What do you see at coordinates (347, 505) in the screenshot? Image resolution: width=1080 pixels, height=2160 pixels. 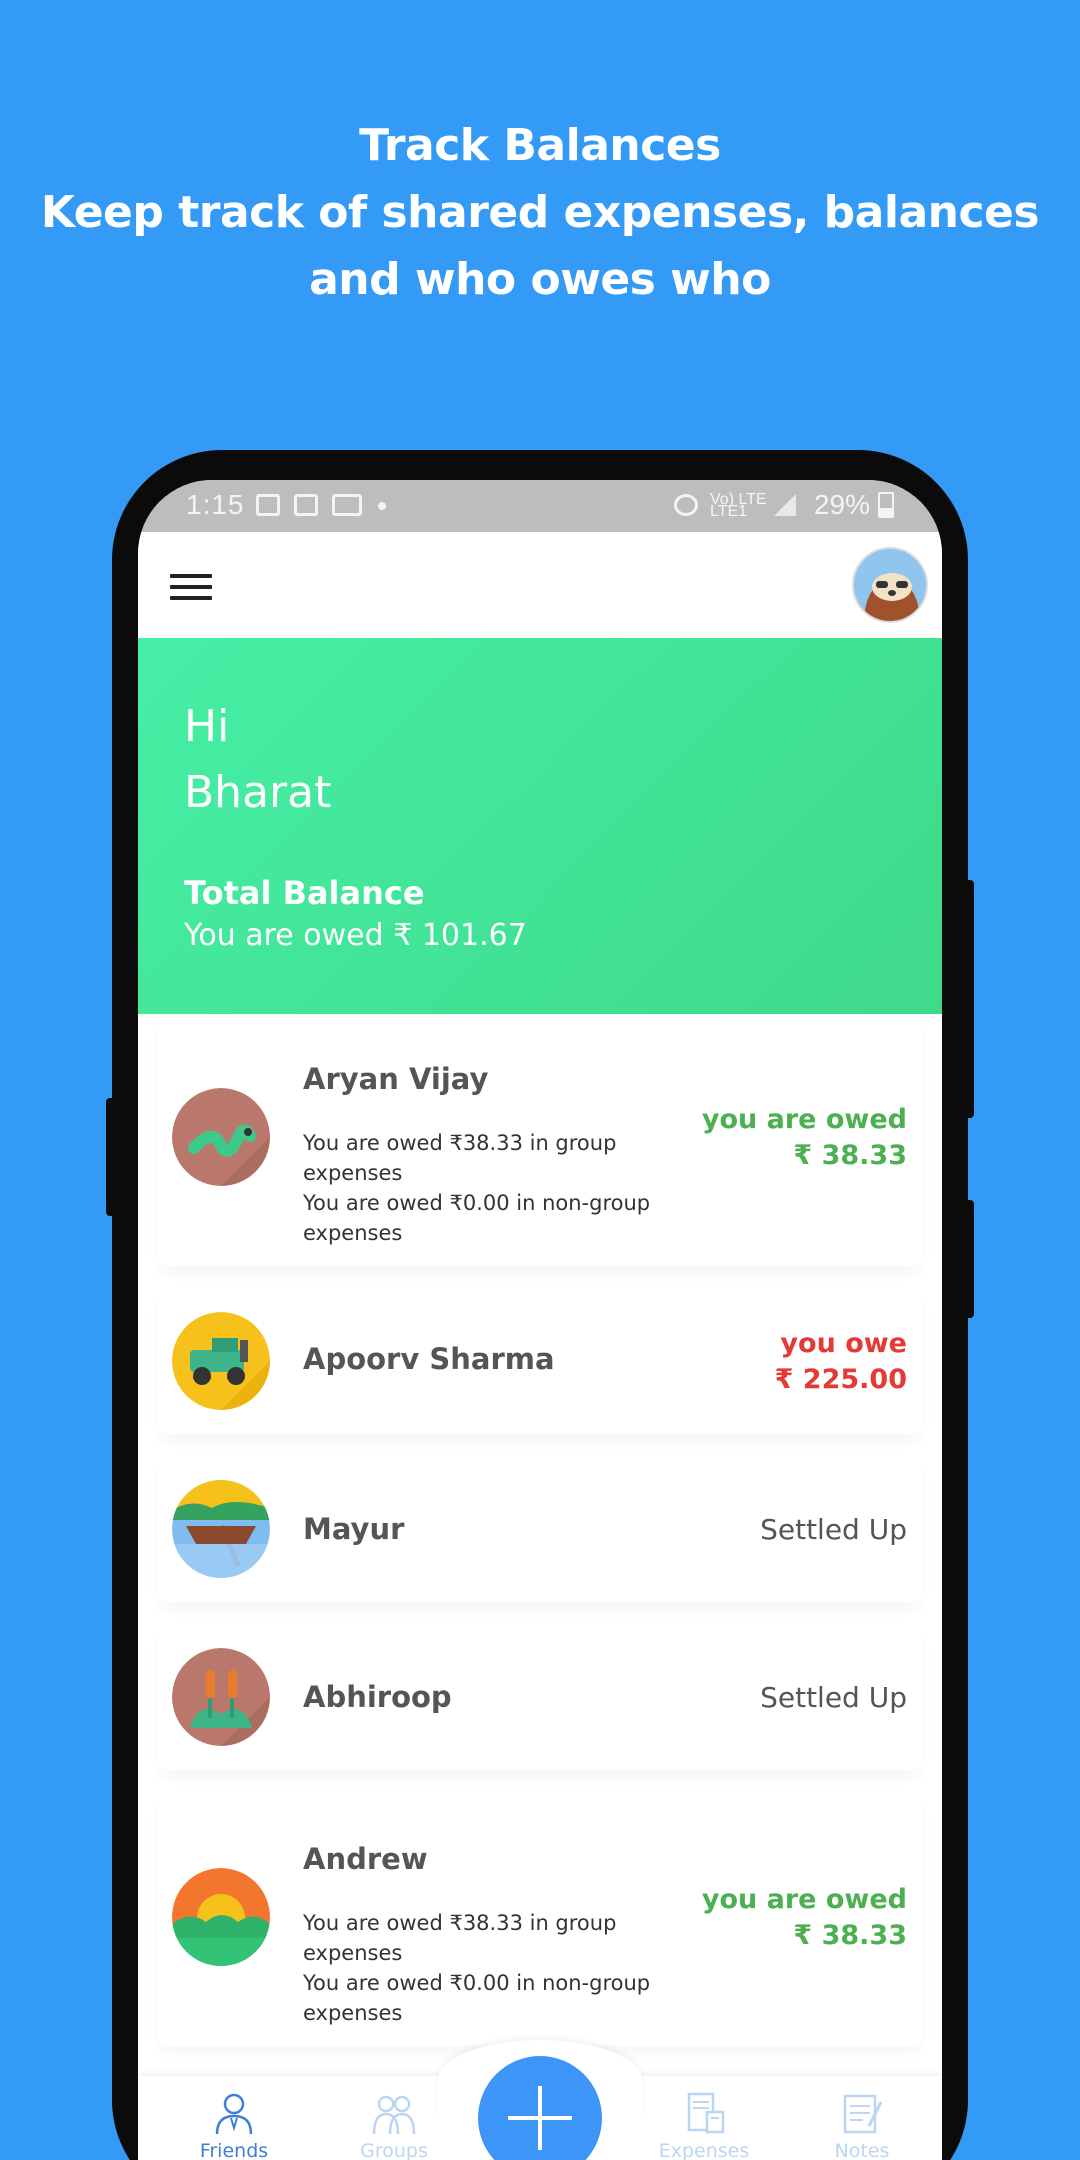 I see `voicemail-icon` at bounding box center [347, 505].